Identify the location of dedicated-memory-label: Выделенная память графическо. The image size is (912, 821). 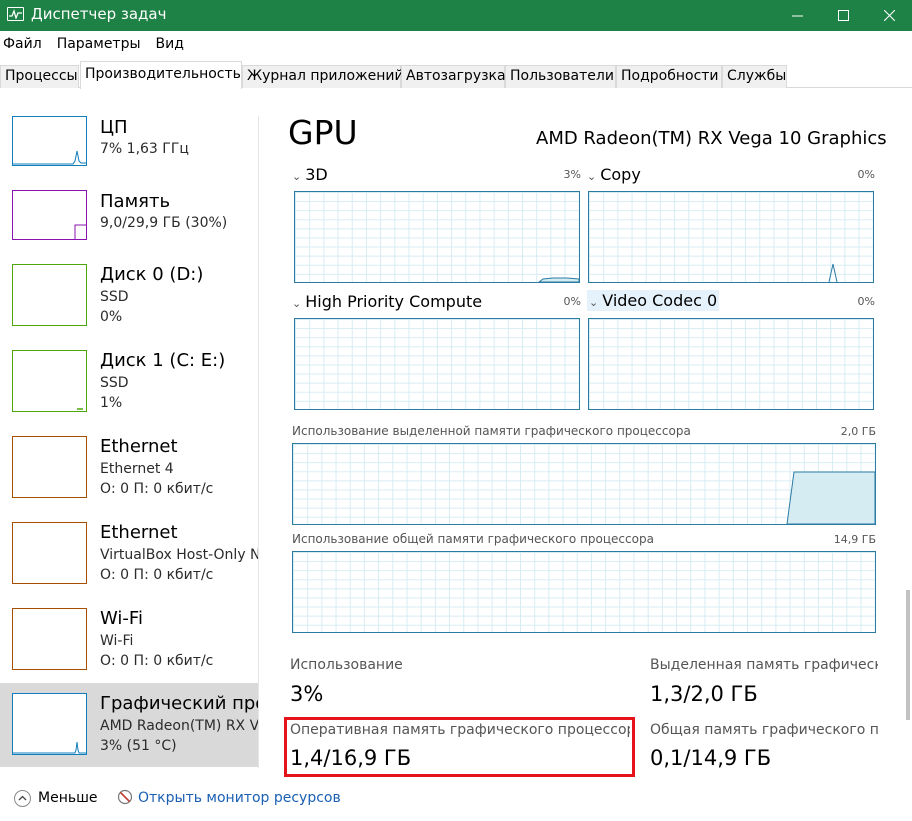
(764, 665).